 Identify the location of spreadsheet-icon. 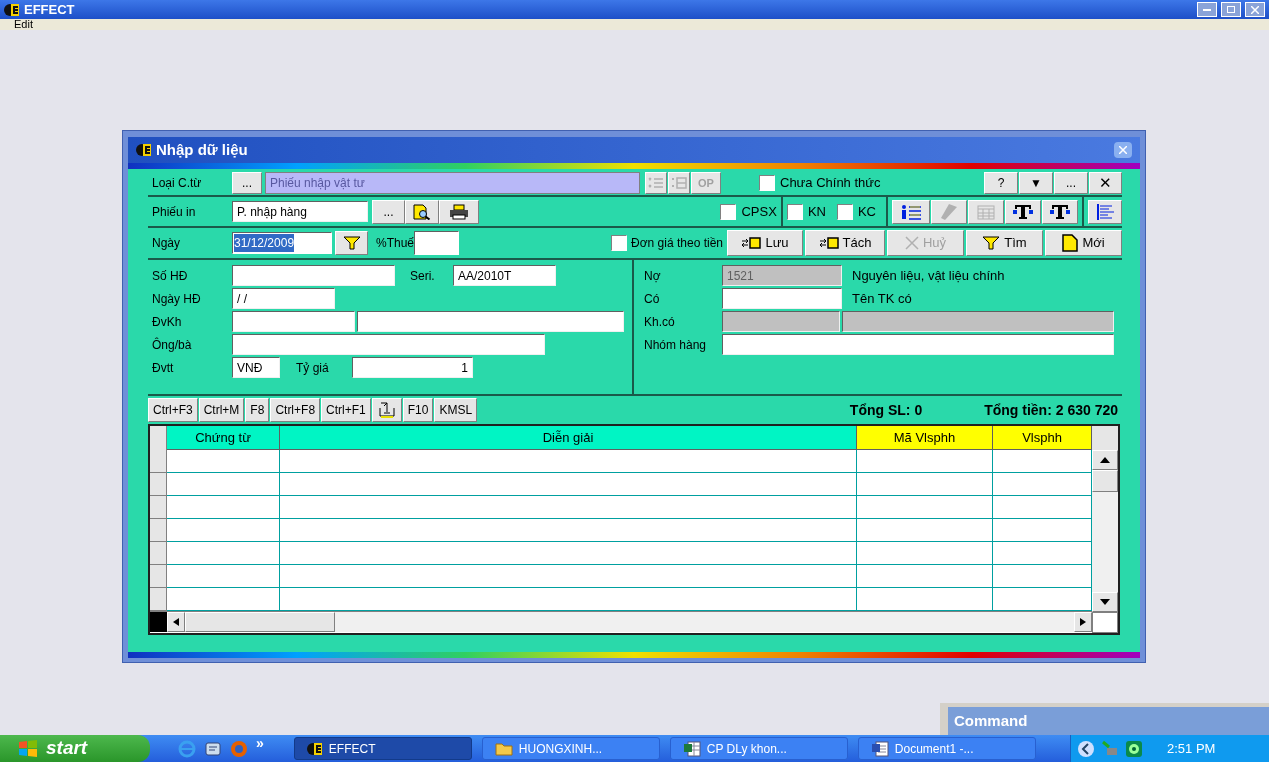
(691, 748).